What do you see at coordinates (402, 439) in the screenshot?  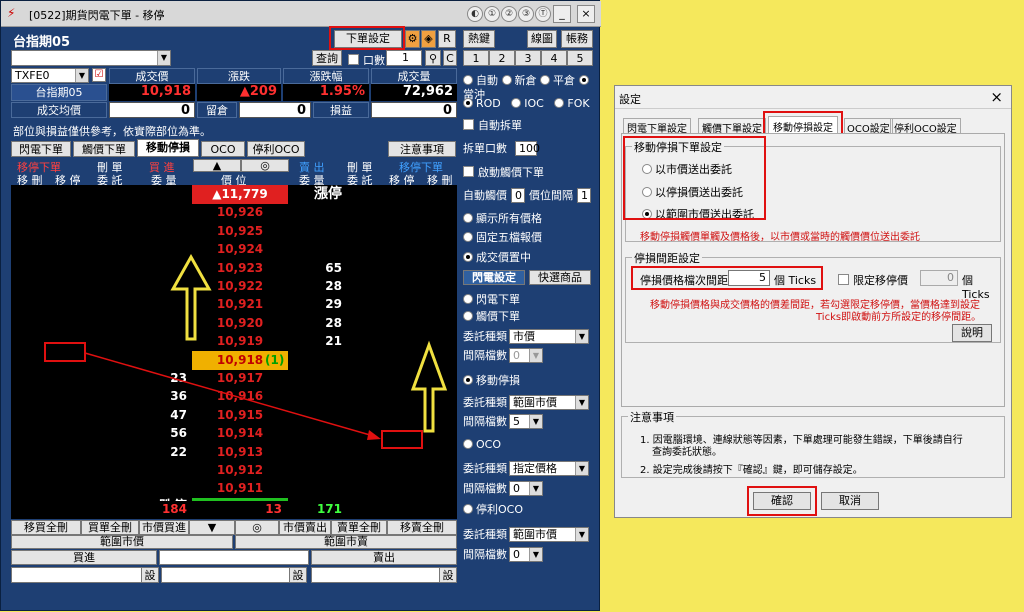 I see `target-box` at bounding box center [402, 439].